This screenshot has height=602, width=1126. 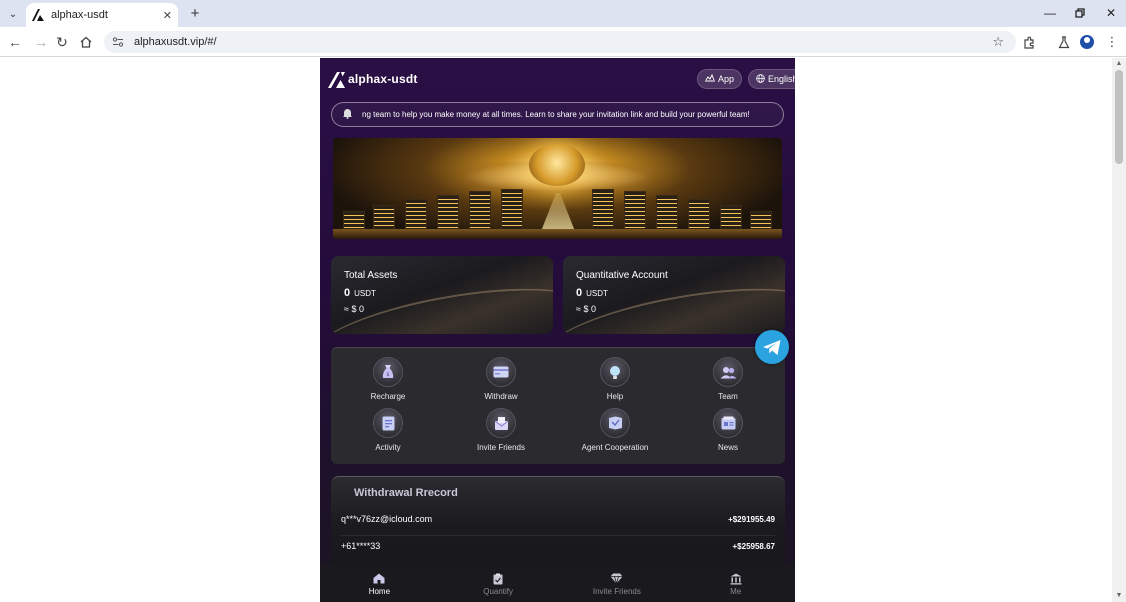 What do you see at coordinates (616, 591) in the screenshot?
I see `bottom-nav-label: Invite Friends` at bounding box center [616, 591].